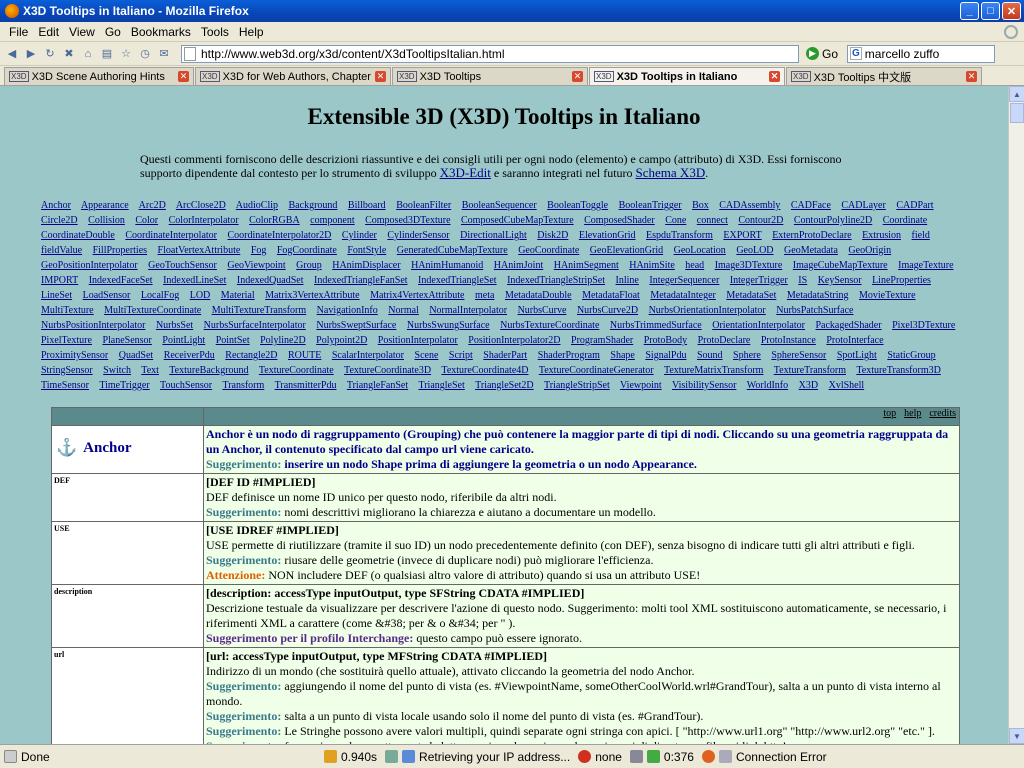 Image resolution: width=1024 pixels, height=768 pixels. I want to click on node-link: connect, so click(712, 220).